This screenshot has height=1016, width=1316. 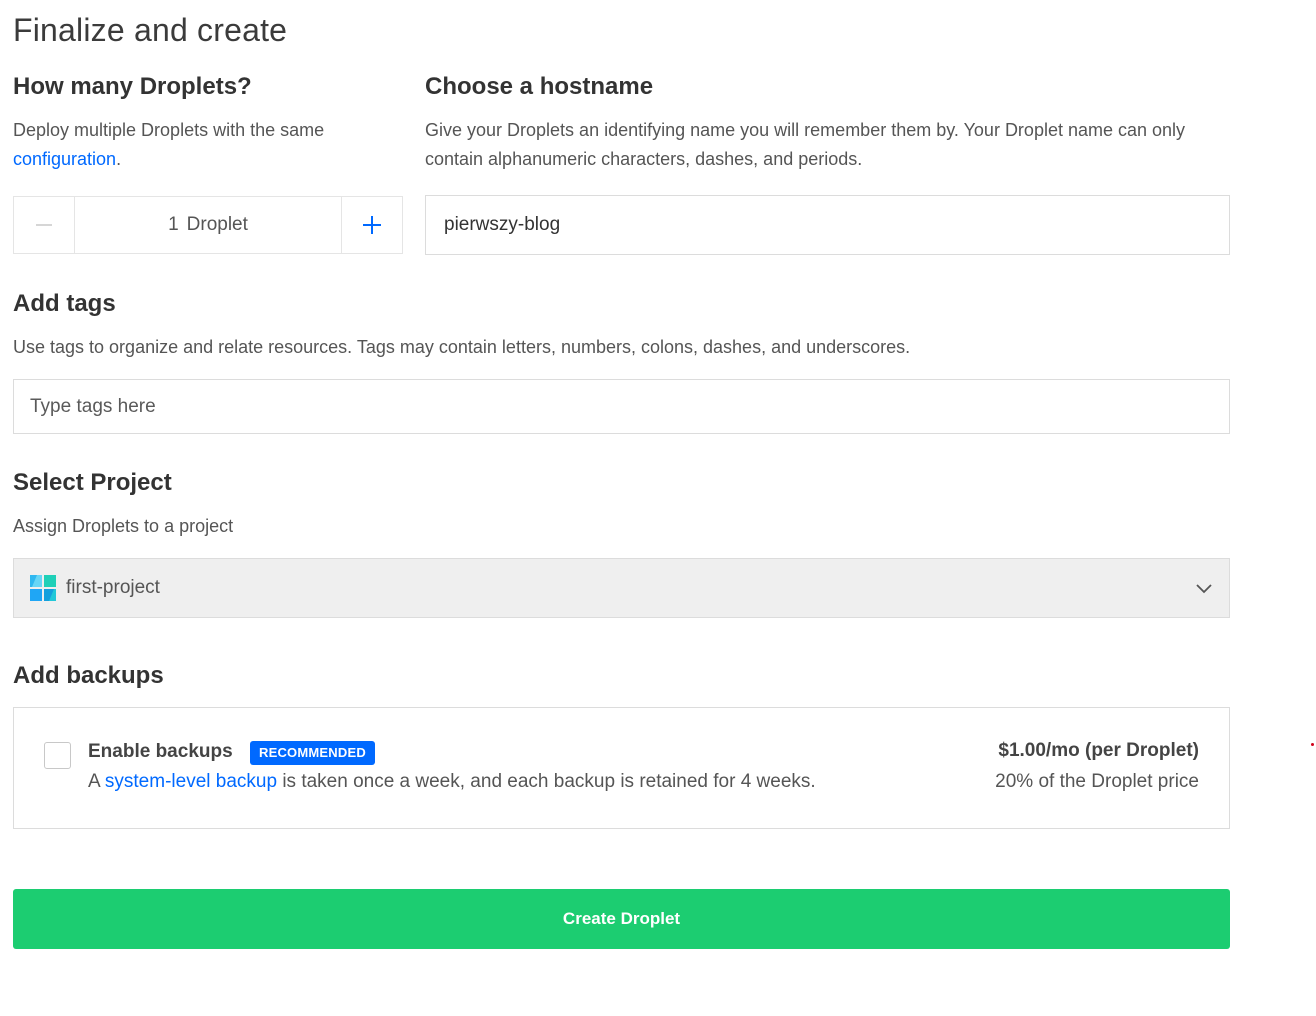 What do you see at coordinates (621, 919) in the screenshot?
I see `create-droplet-button: Create Droplet` at bounding box center [621, 919].